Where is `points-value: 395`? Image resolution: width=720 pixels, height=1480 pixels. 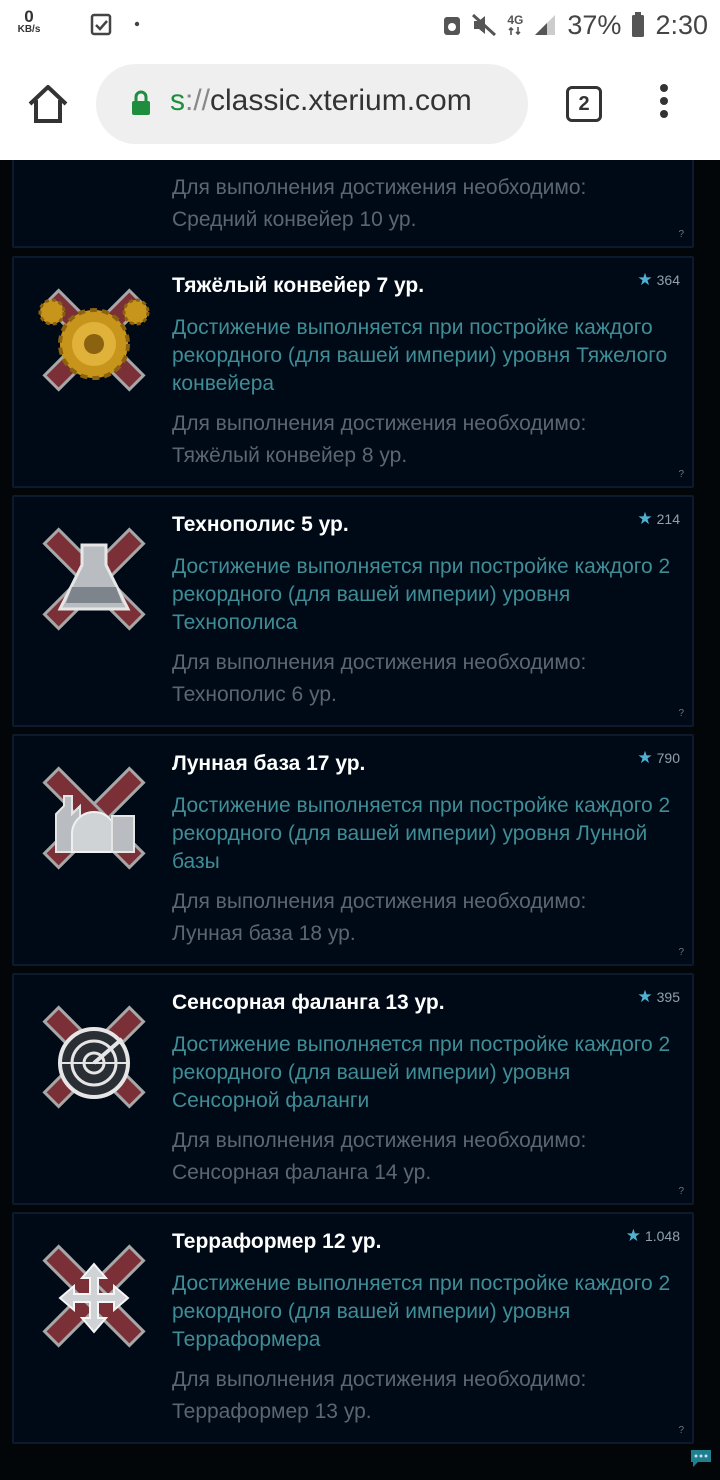 points-value: 395 is located at coordinates (668, 997).